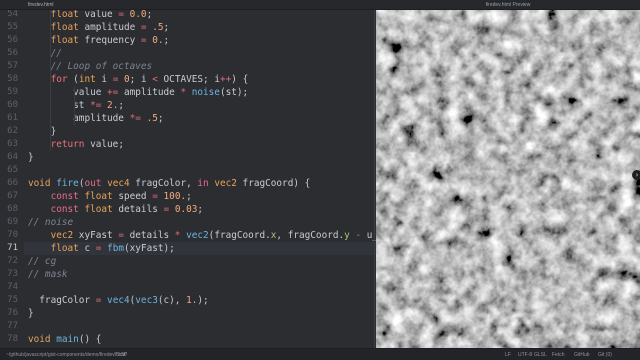 This screenshot has width=640, height=360. Describe the element at coordinates (12, 248) in the screenshot. I see `line-number: 71` at that location.